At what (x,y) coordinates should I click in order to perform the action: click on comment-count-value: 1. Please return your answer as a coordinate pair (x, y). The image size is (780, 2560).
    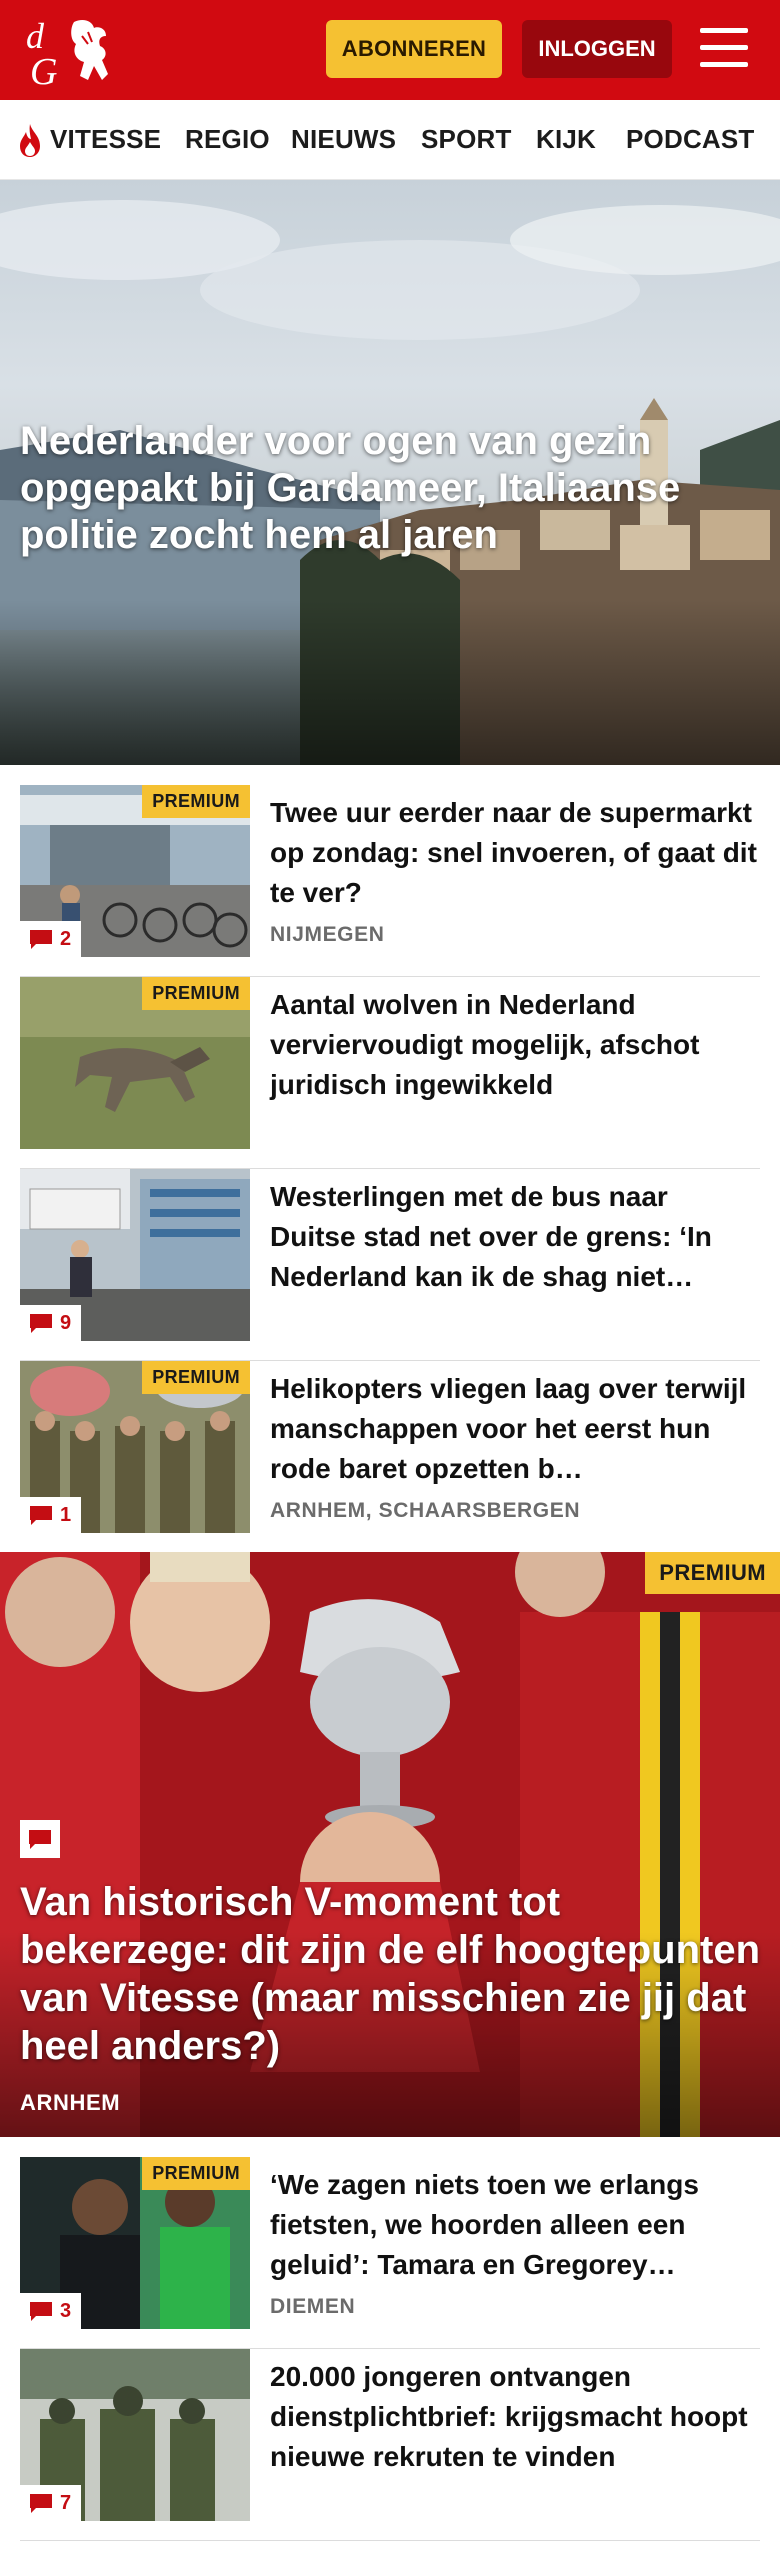
    Looking at the image, I should click on (66, 1514).